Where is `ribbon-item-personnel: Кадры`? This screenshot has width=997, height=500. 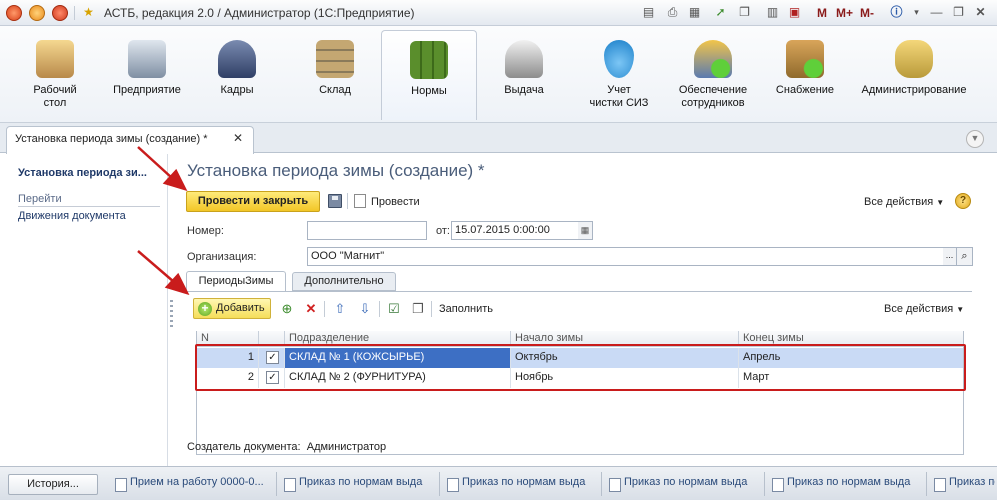 ribbon-item-personnel: Кадры is located at coordinates (237, 75).